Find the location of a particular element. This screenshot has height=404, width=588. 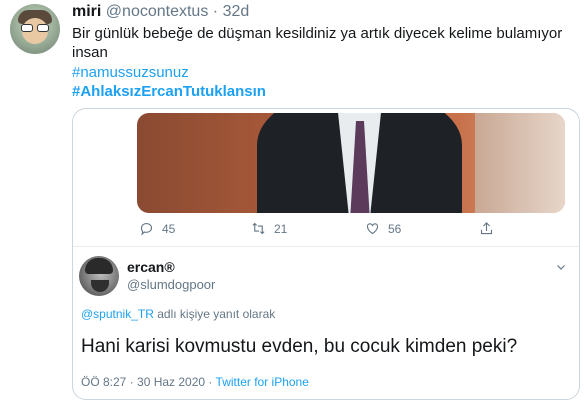

quoted-source-link: Twitter for iPhone is located at coordinates (262, 382).